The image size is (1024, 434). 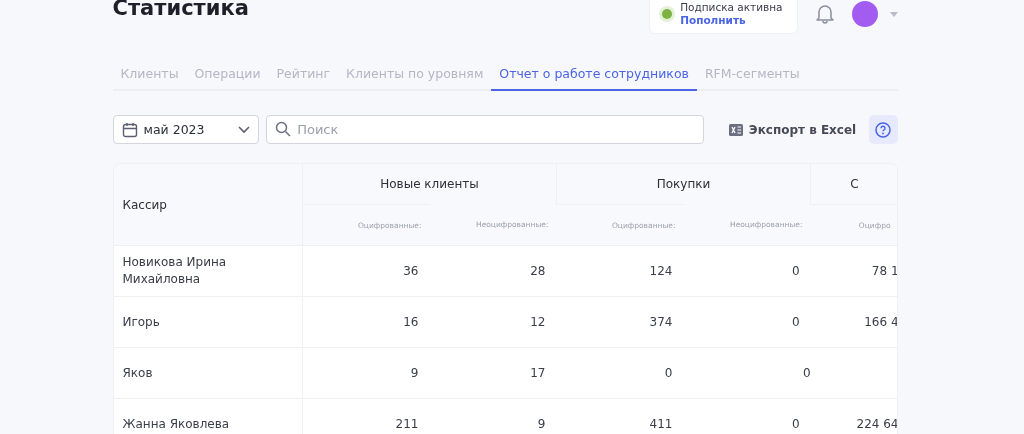 What do you see at coordinates (366, 322) in the screenshot?
I see `table-cell: 16` at bounding box center [366, 322].